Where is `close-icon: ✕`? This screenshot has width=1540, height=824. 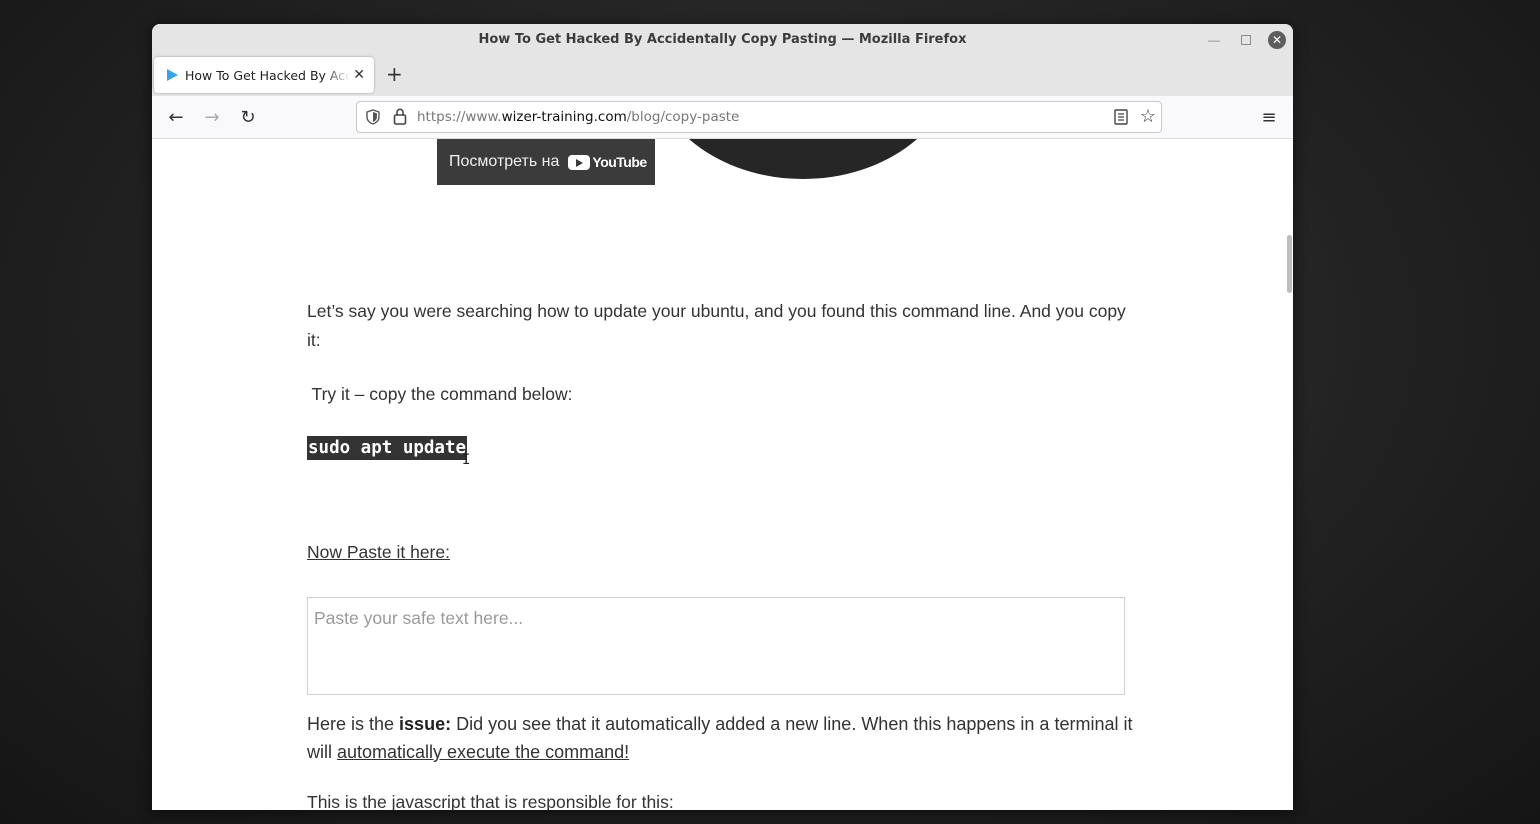 close-icon: ✕ is located at coordinates (1277, 40).